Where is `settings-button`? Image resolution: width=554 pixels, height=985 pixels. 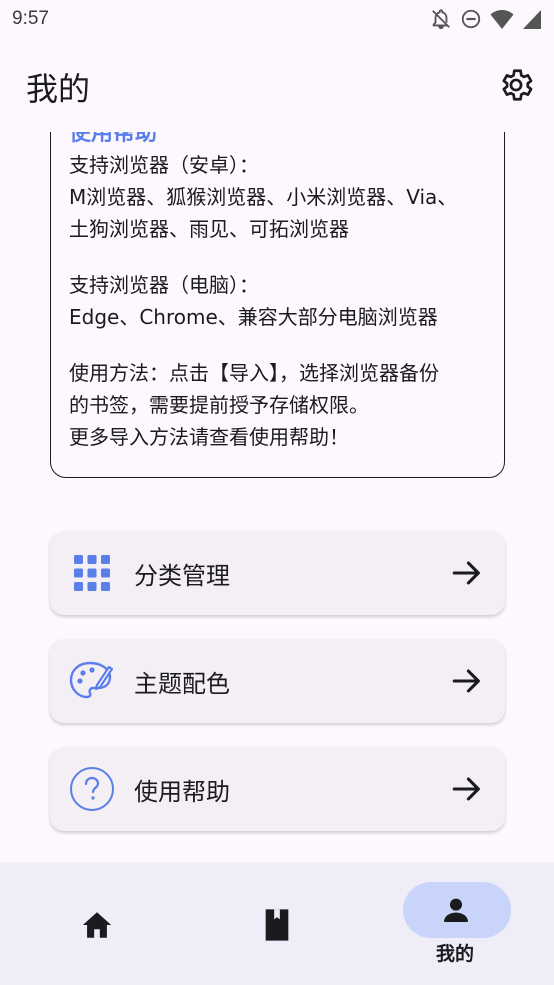 settings-button is located at coordinates (516, 87).